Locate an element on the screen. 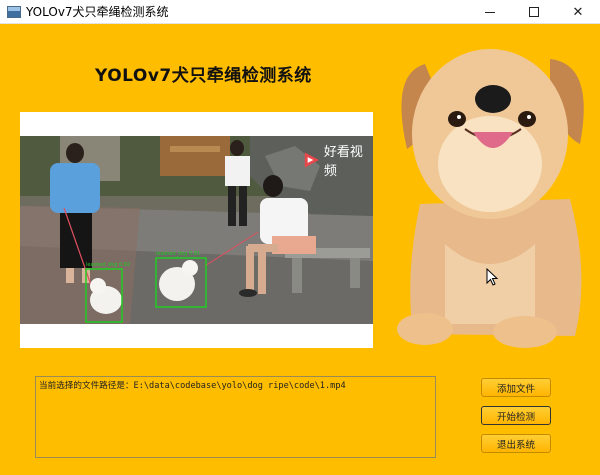  add-file-button: 添加文件 is located at coordinates (516, 387).